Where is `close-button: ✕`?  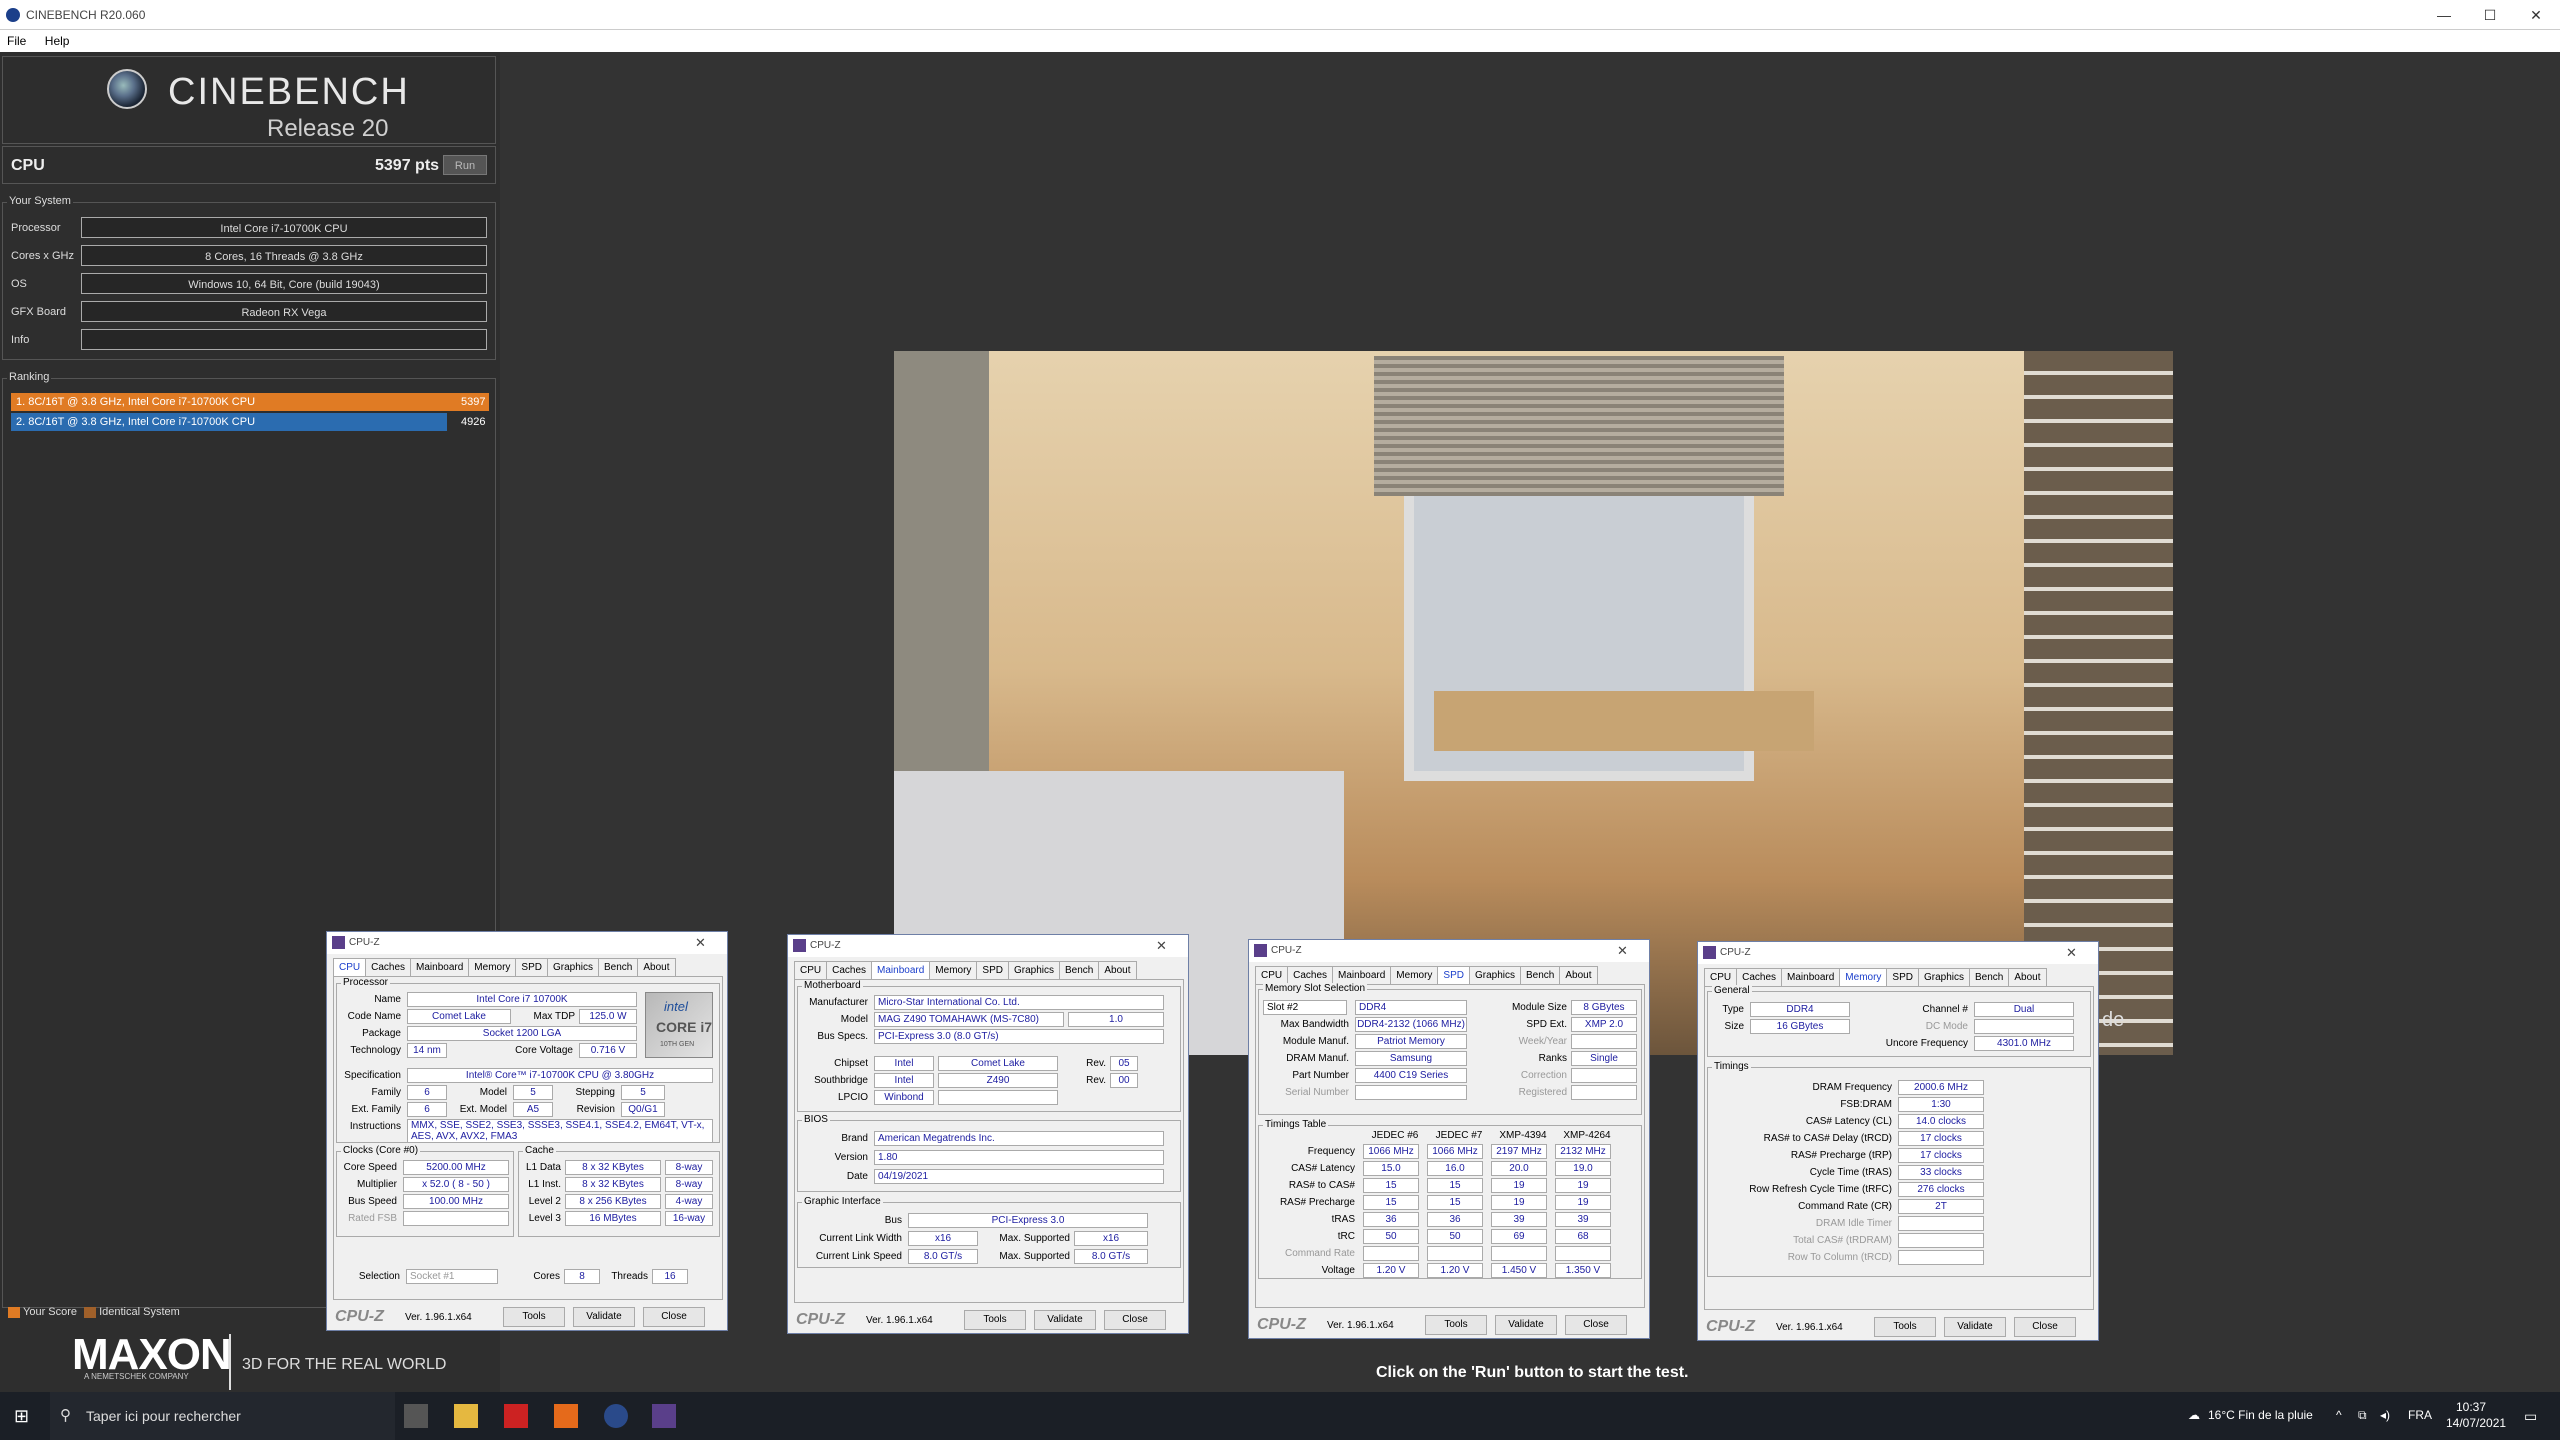
close-button: ✕ is located at coordinates (2536, 15).